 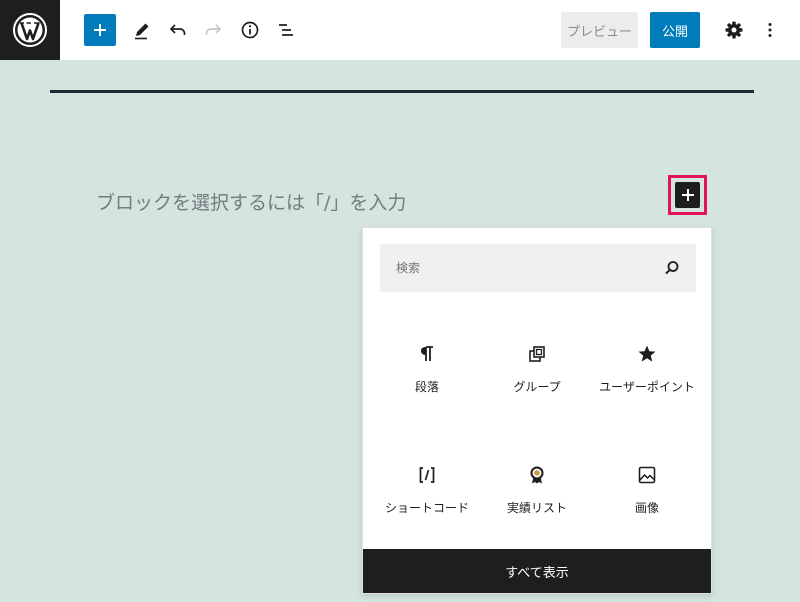 What do you see at coordinates (427, 353) in the screenshot?
I see `paragraph-icon` at bounding box center [427, 353].